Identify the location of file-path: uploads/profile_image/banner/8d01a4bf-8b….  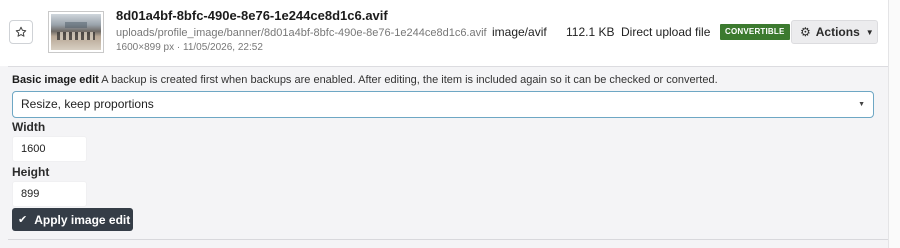
(301, 33).